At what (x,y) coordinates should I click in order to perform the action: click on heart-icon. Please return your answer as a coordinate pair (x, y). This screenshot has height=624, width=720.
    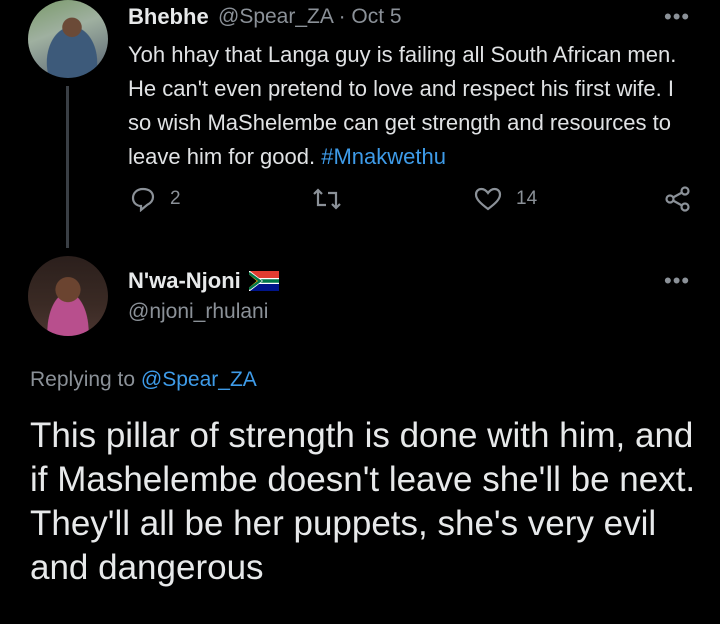
    Looking at the image, I should click on (488, 199).